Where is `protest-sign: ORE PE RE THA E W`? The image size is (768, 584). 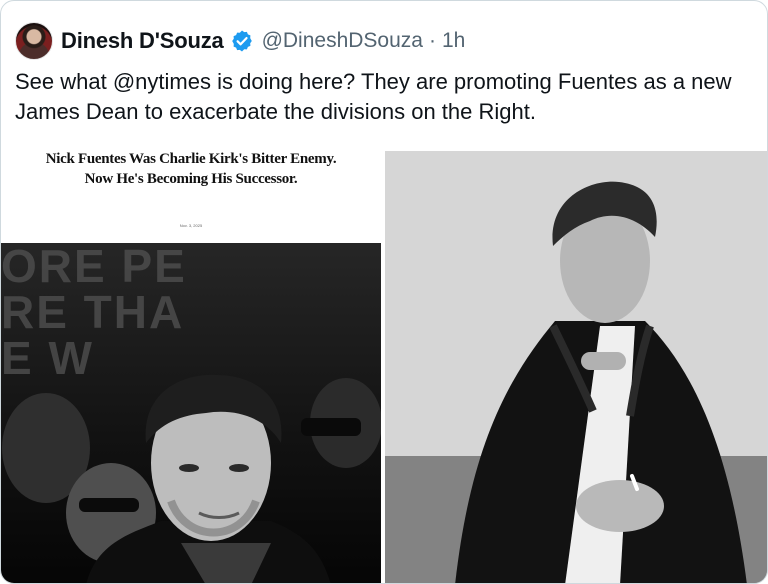 protest-sign: ORE PE RE THA E W is located at coordinates (94, 312).